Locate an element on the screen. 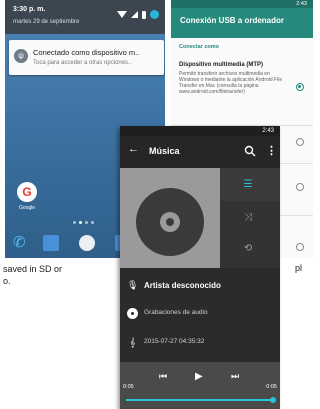 Image resolution: width=320 pixels, height=409 pixels. microphone-icon: 🎙 is located at coordinates (133, 285).